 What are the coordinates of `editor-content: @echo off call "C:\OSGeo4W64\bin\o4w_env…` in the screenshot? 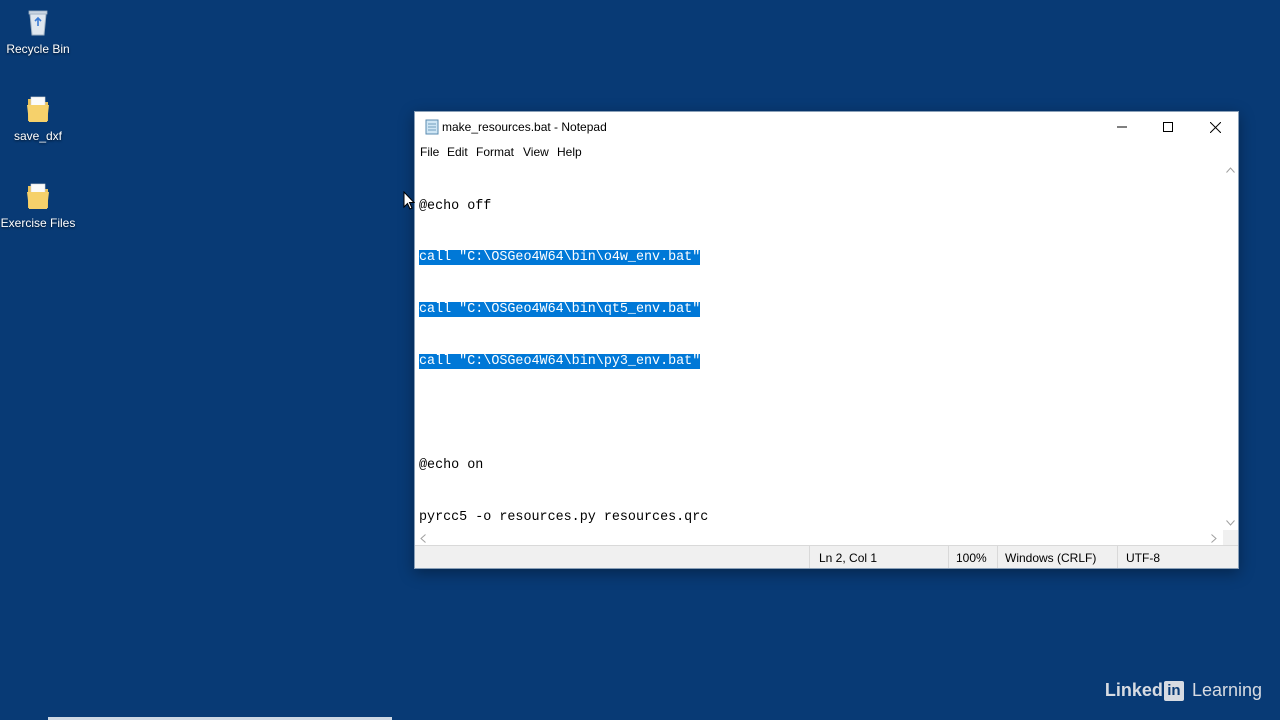 It's located at (563, 346).